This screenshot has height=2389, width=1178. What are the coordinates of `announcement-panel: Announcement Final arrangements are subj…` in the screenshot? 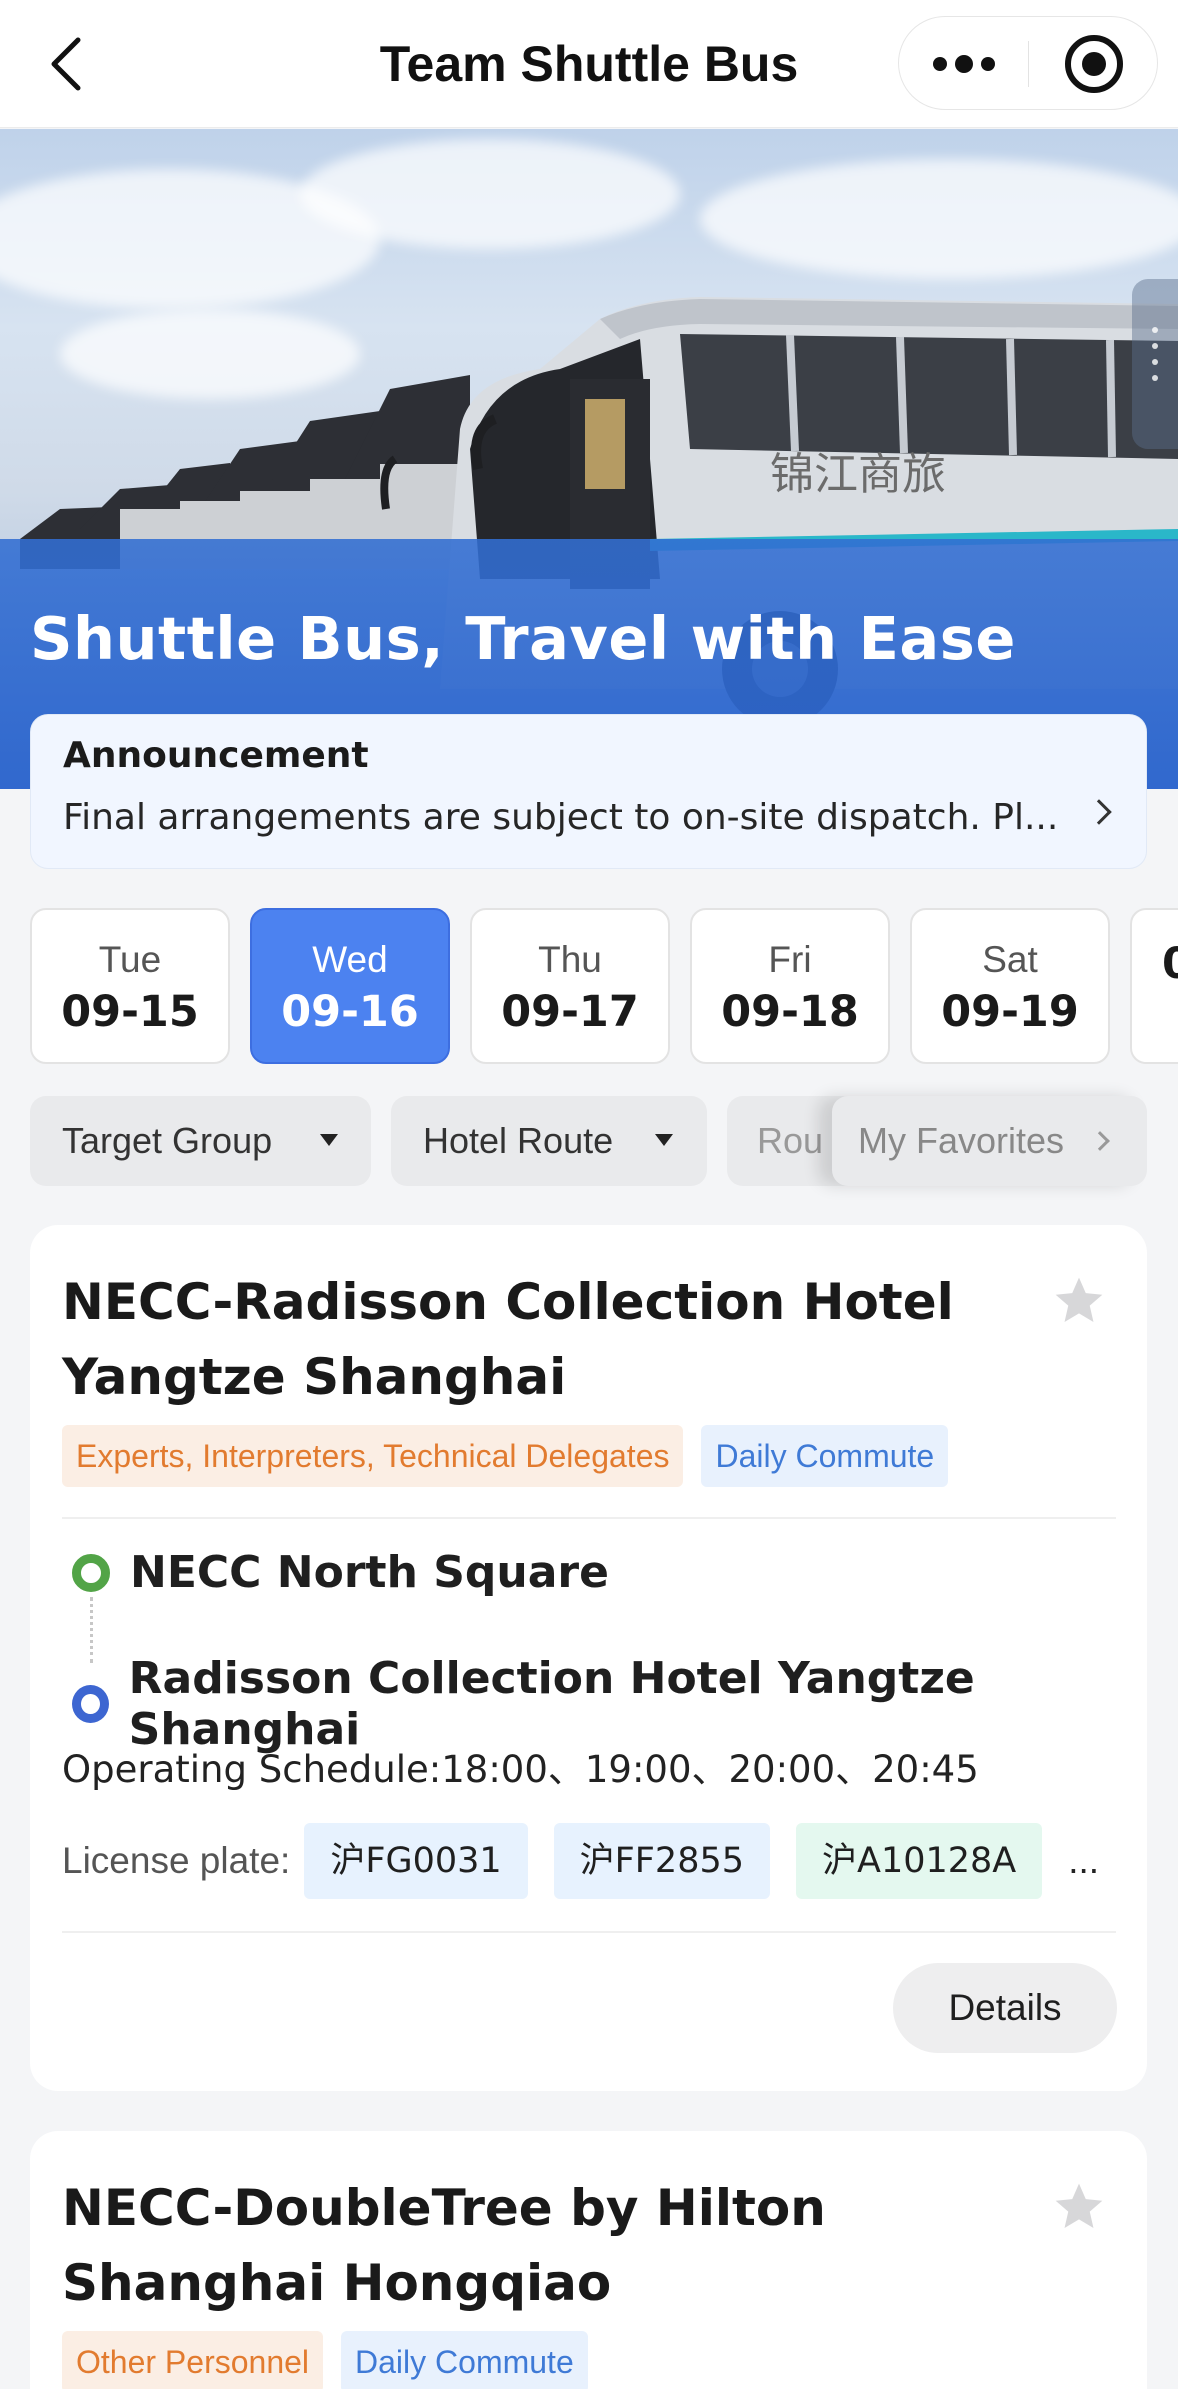 It's located at (588, 791).